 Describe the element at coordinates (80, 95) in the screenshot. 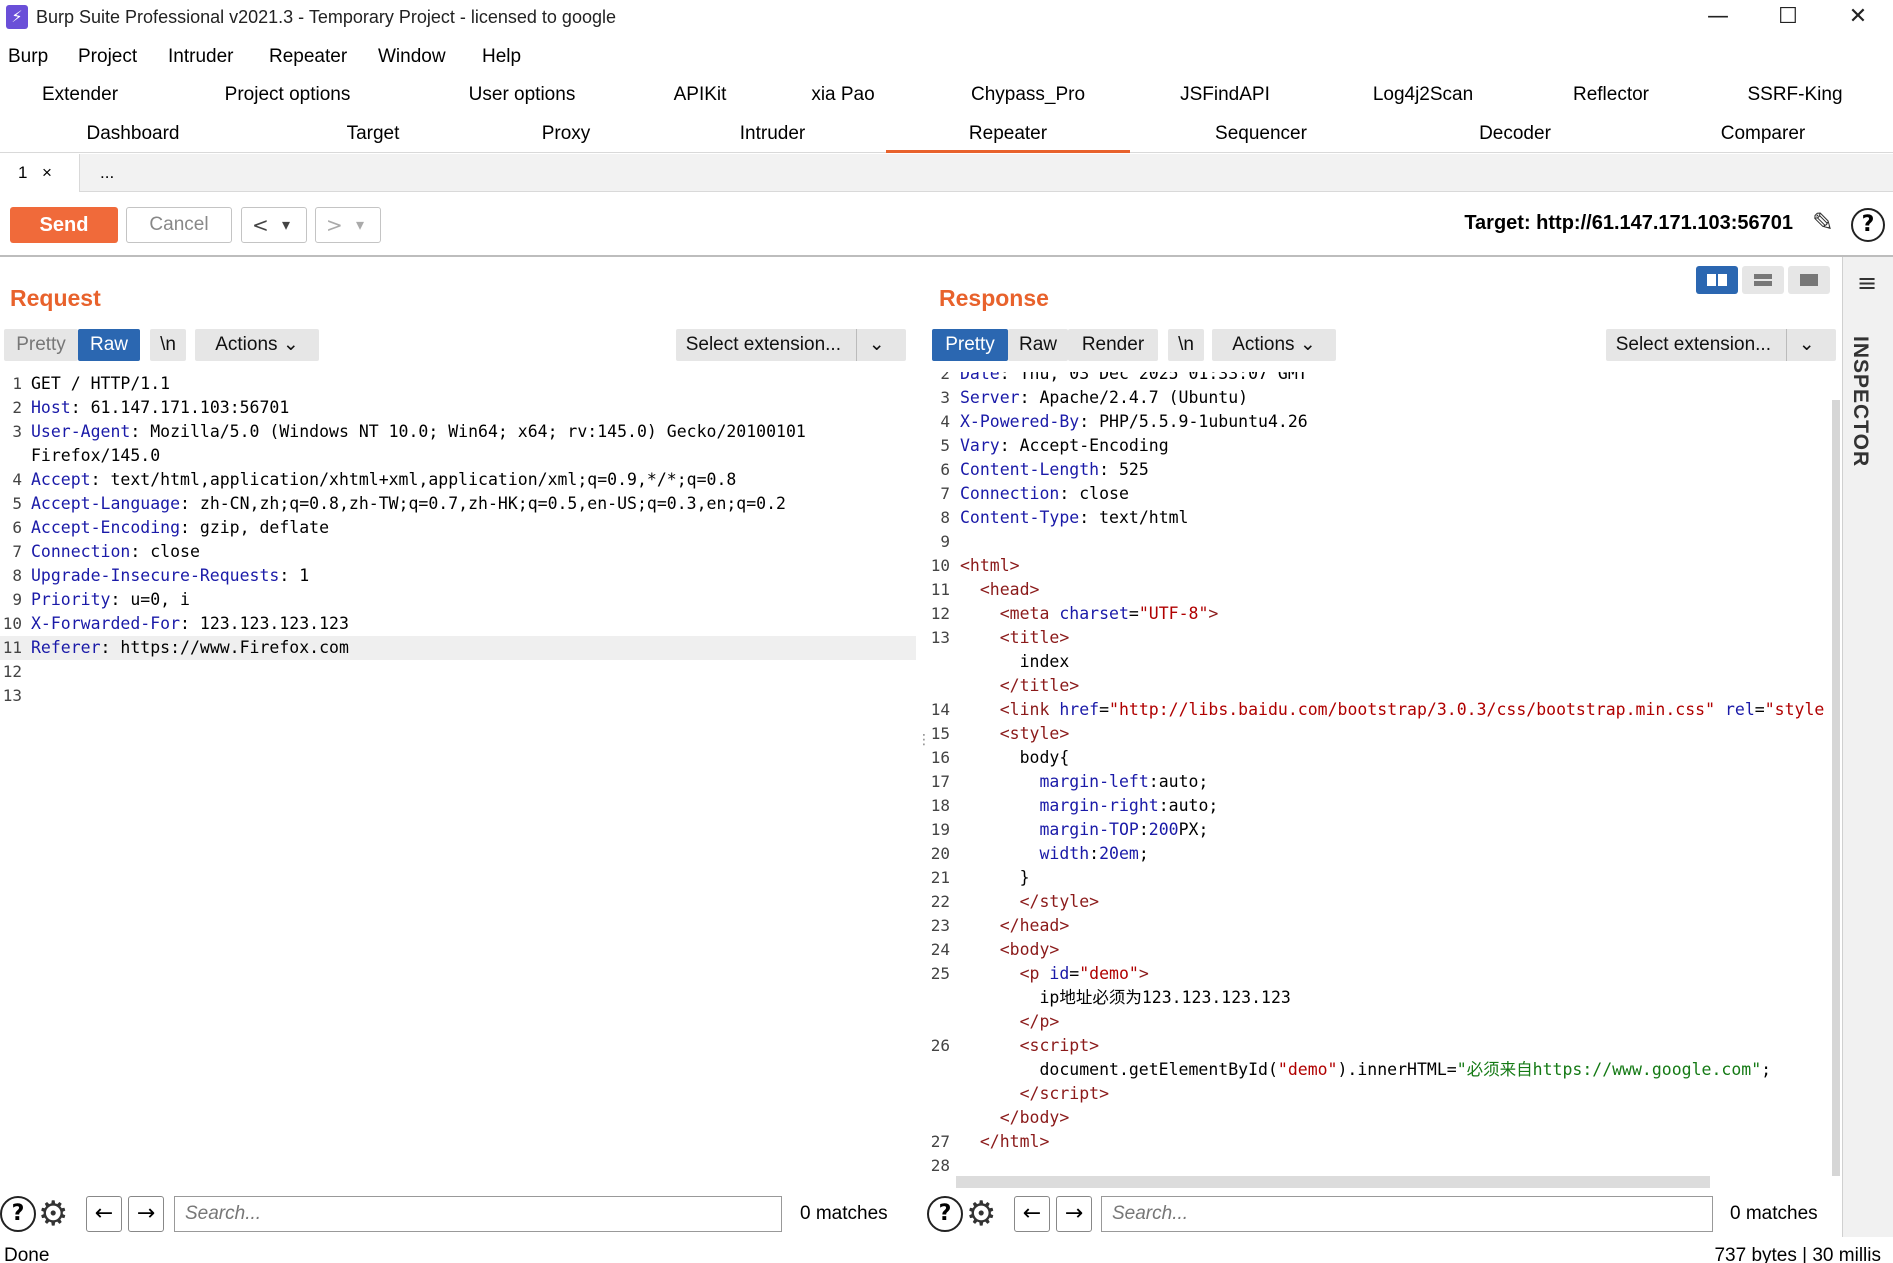

I see `tab-extender: Extender` at that location.